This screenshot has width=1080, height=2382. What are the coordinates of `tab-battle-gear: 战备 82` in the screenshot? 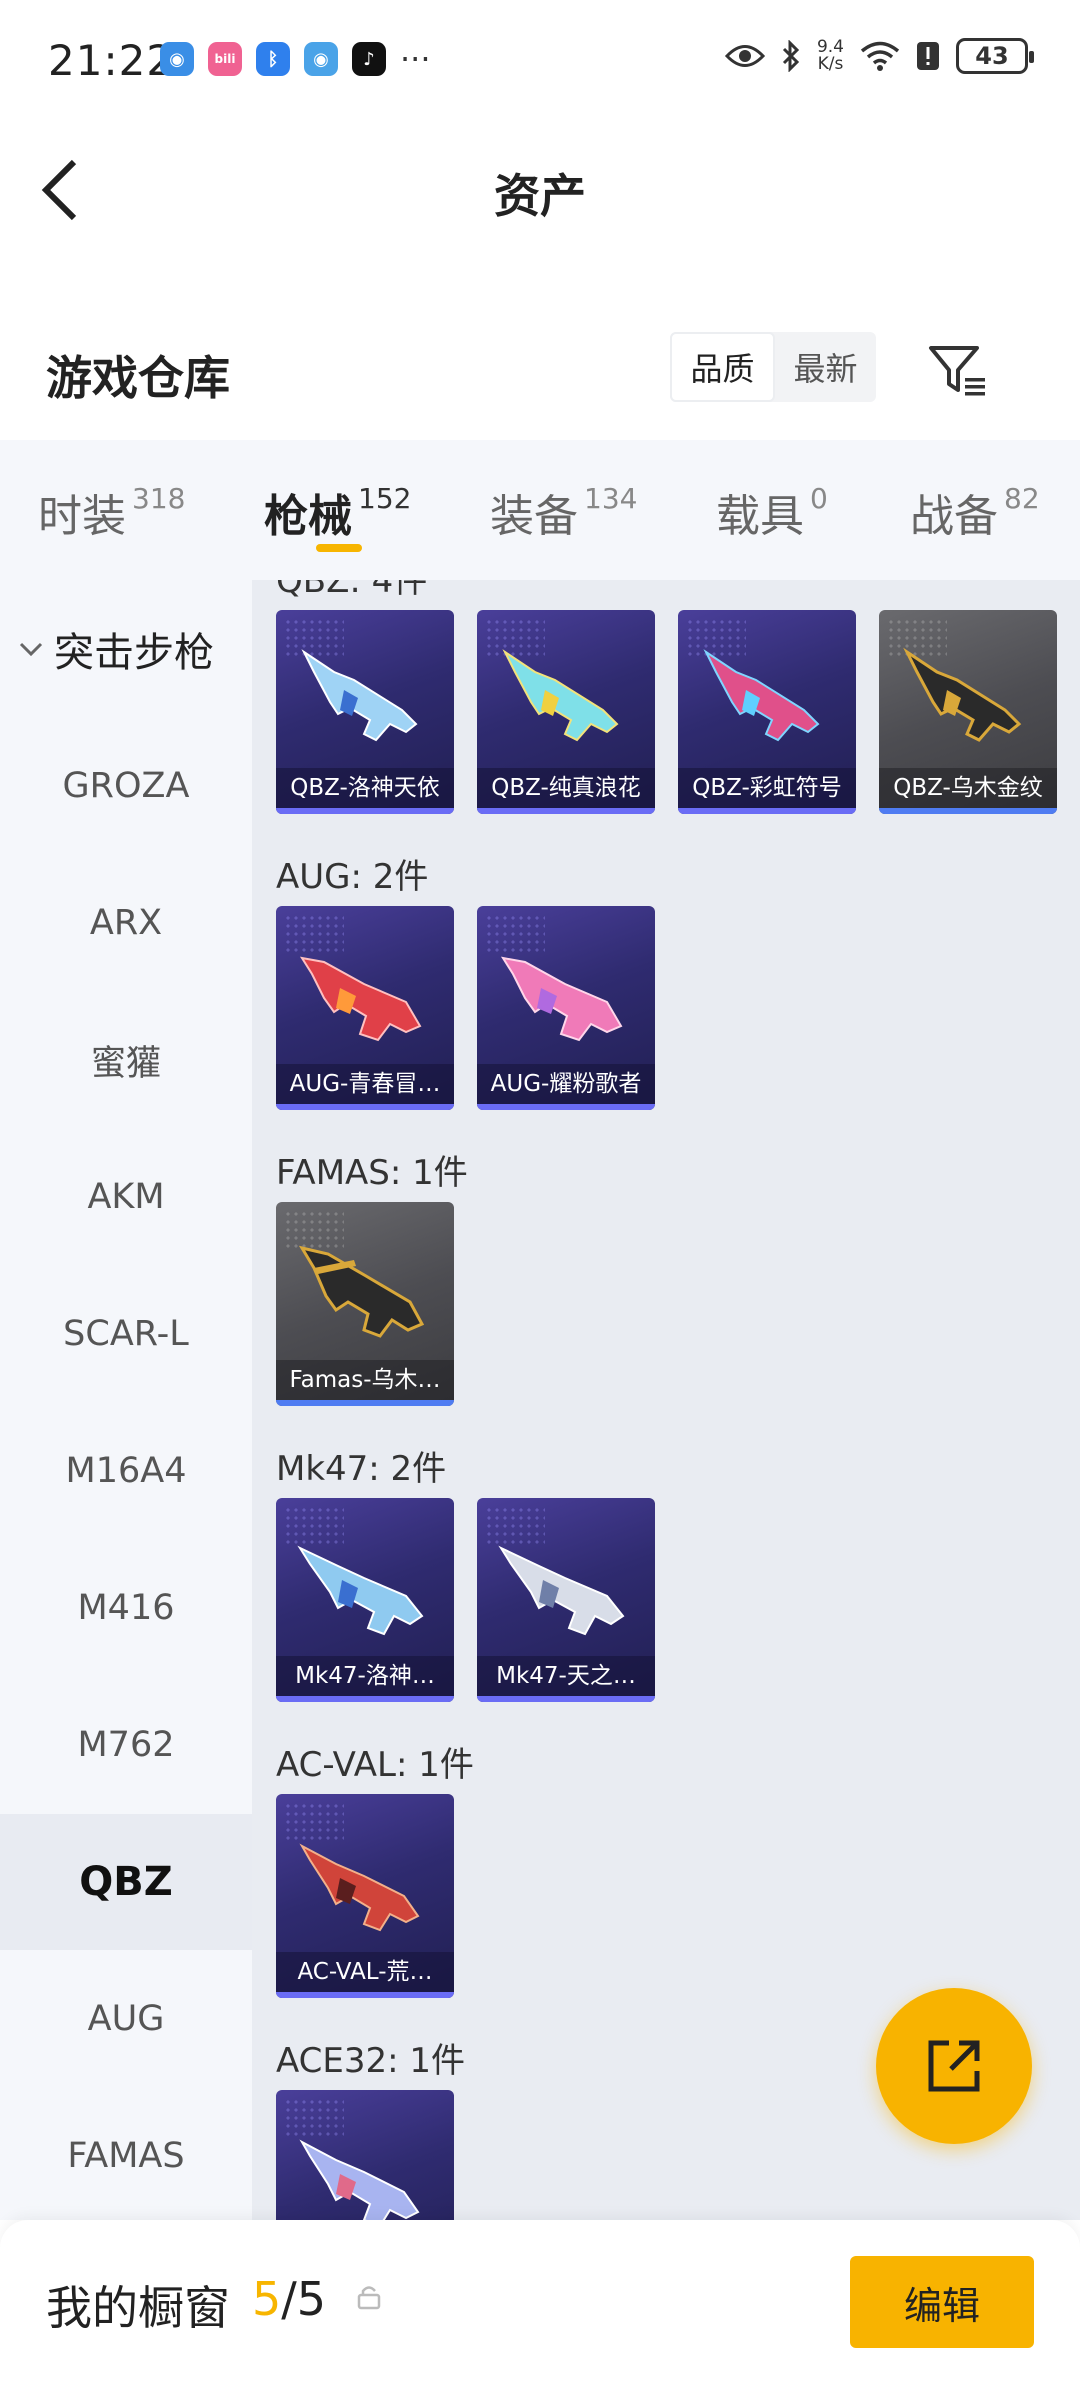 It's located at (975, 512).